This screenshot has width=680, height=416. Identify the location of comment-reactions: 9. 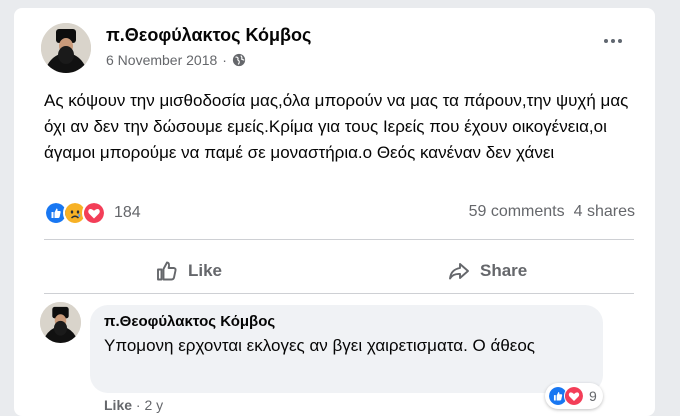
(574, 396).